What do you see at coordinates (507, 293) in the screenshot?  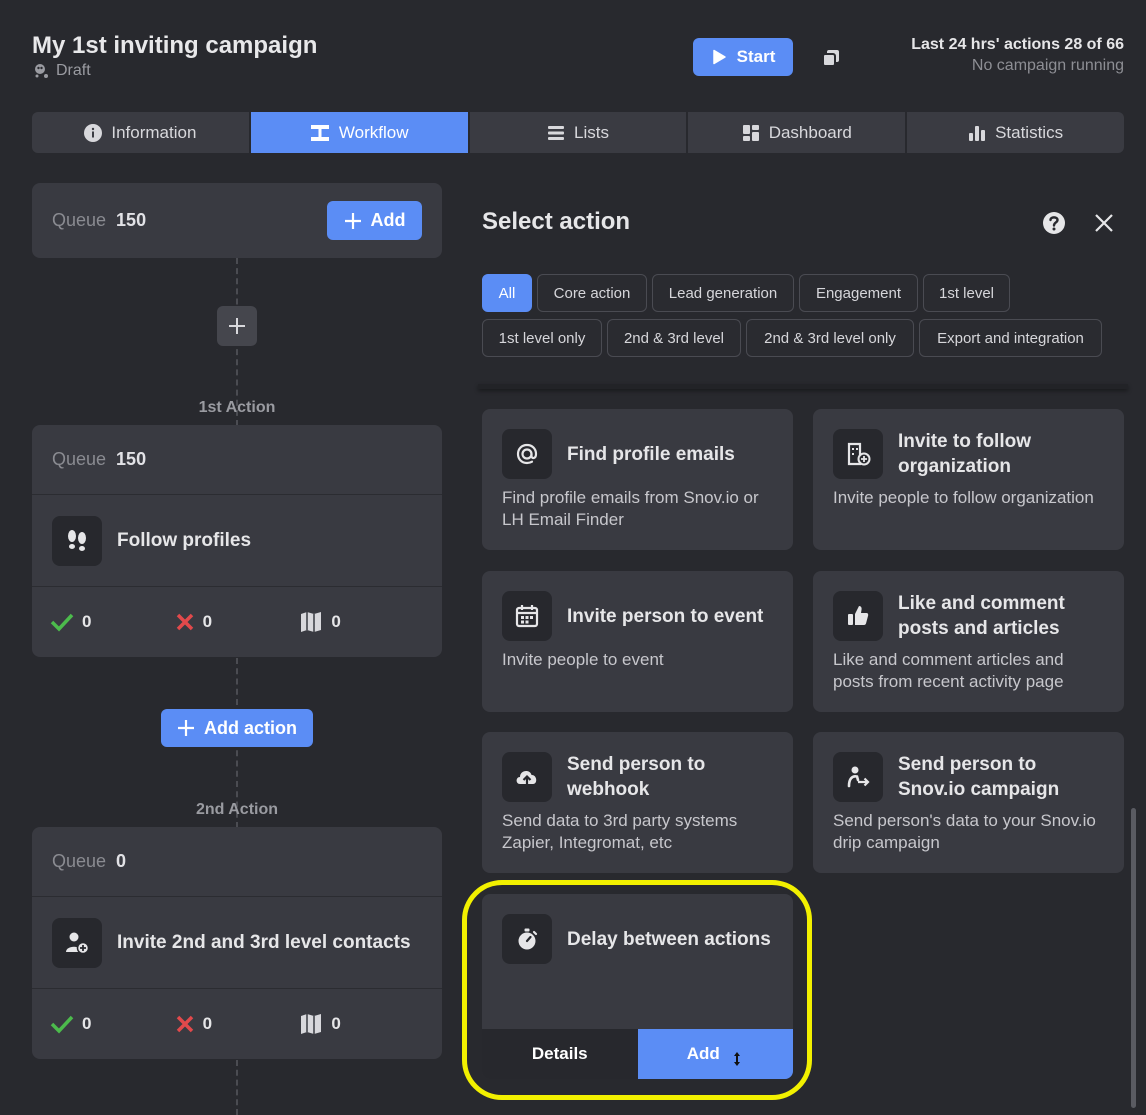 I see `filter-chip-all: All` at bounding box center [507, 293].